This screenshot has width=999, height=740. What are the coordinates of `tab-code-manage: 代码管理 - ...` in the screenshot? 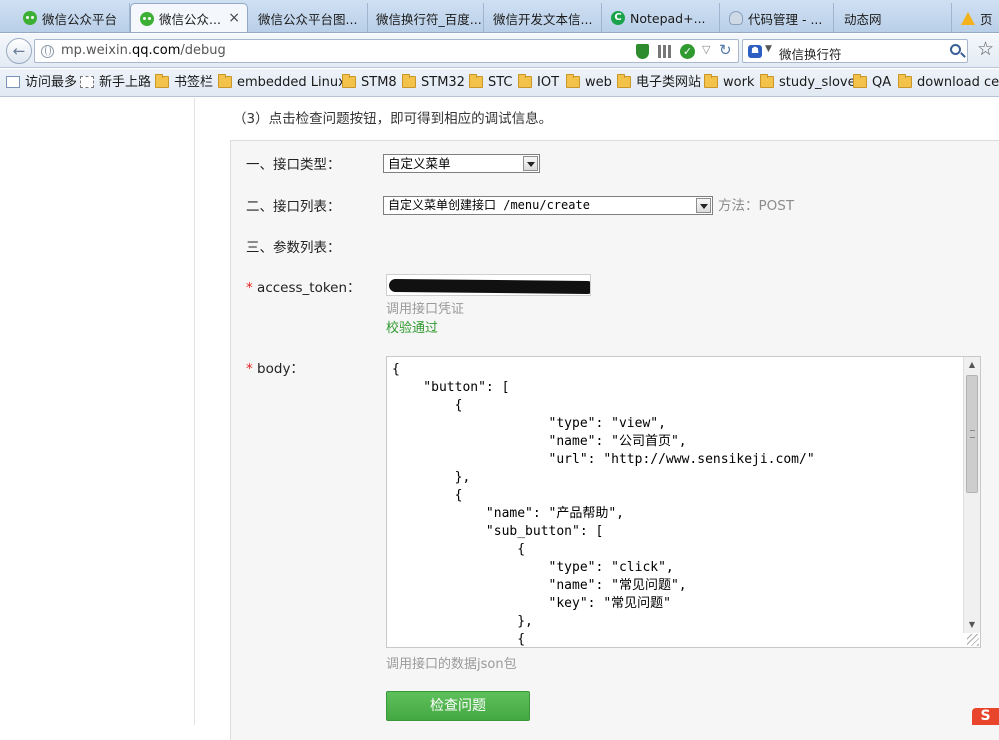 It's located at (777, 17).